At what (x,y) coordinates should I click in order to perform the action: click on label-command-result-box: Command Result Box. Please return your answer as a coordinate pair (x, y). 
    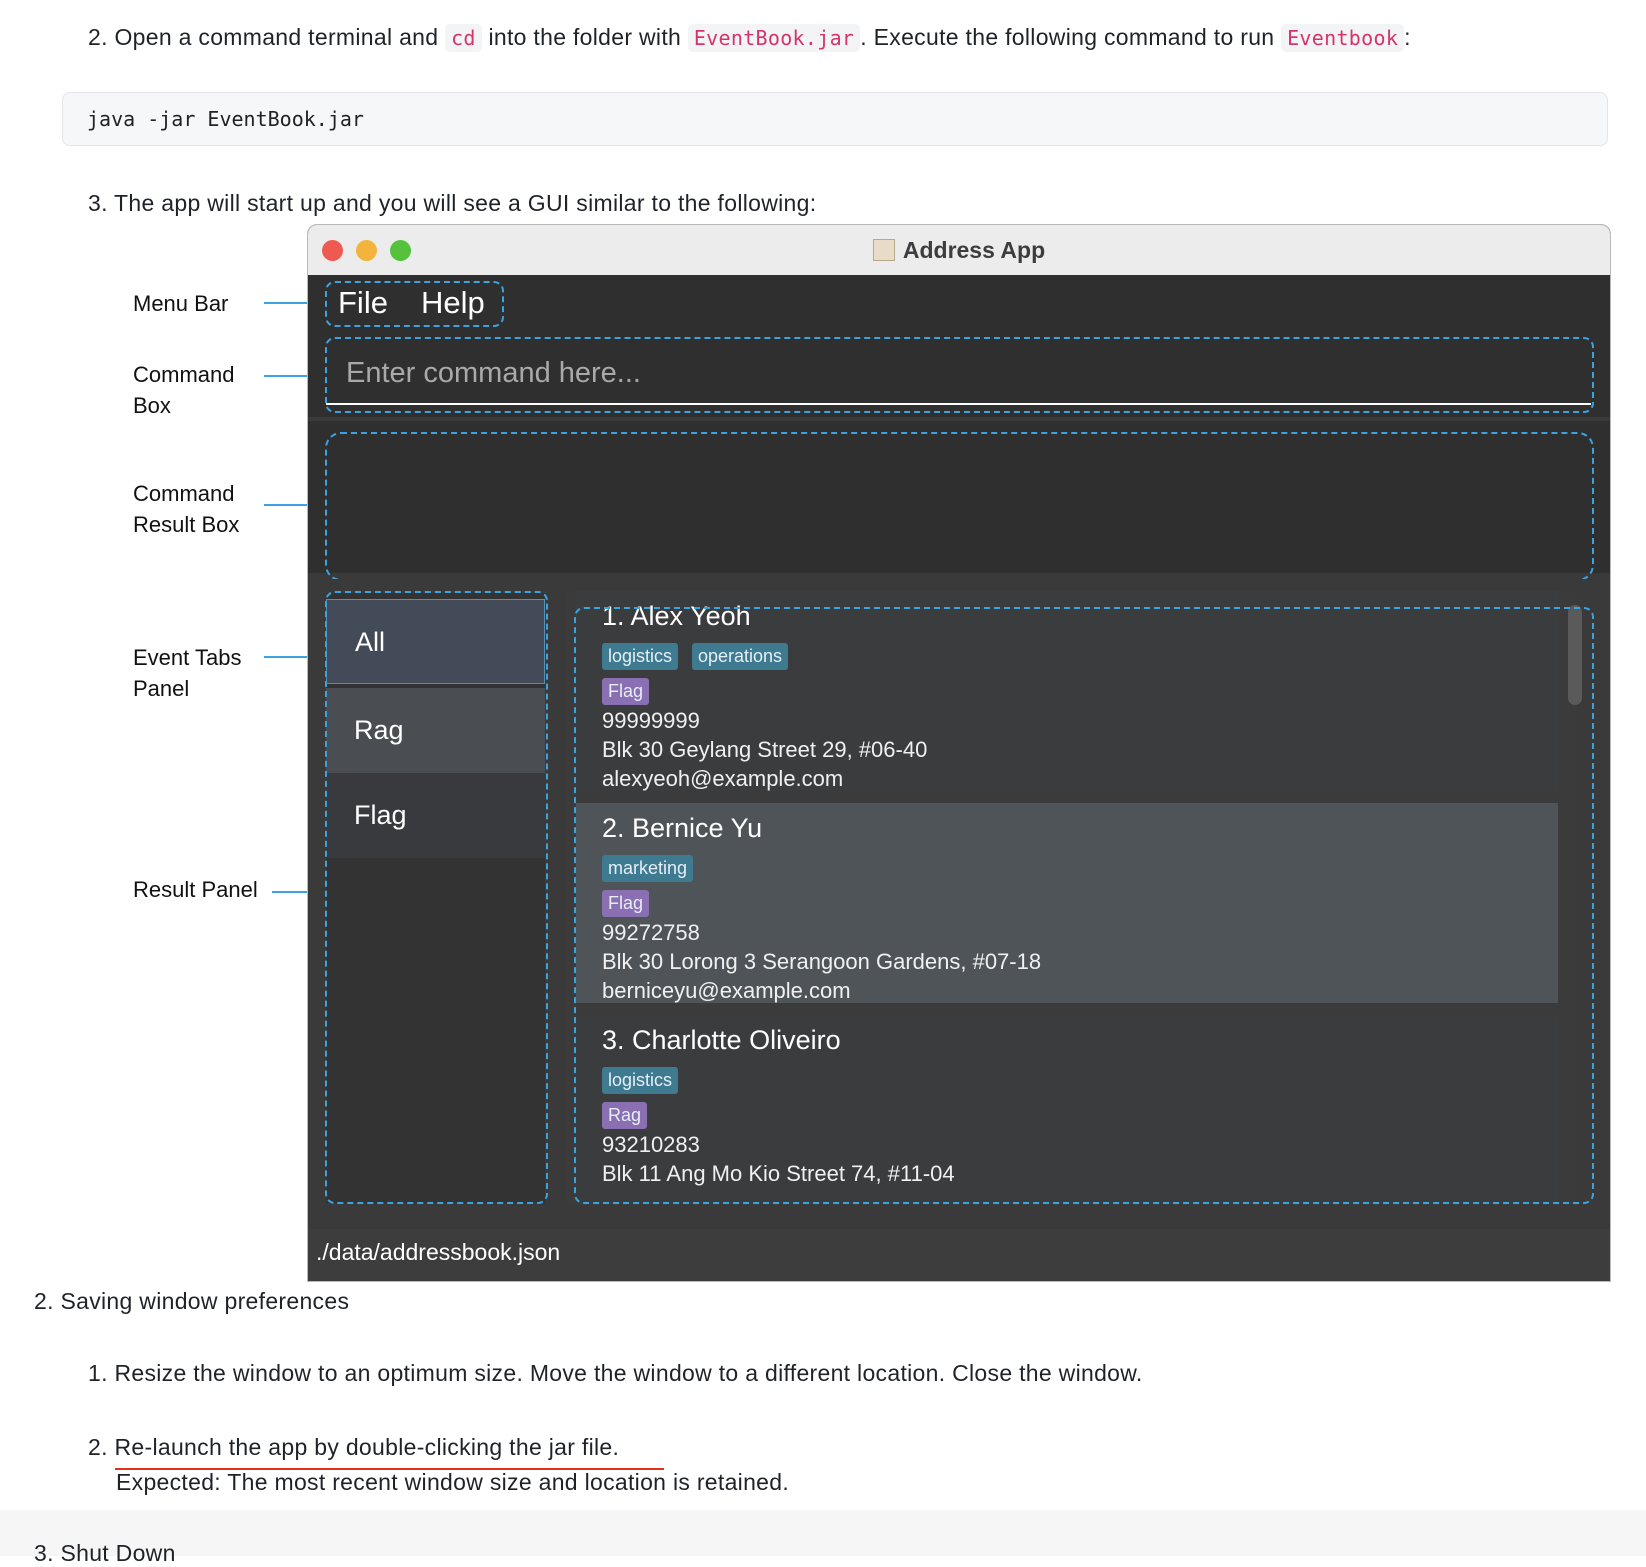
    Looking at the image, I should click on (186, 509).